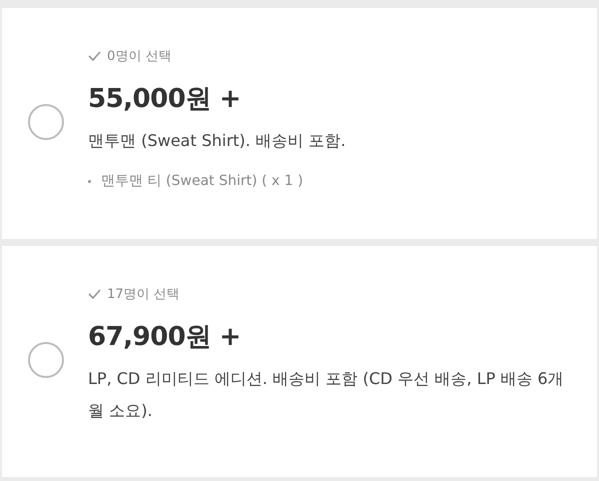 Image resolution: width=599 pixels, height=481 pixels. I want to click on bullet-icon, so click(89, 181).